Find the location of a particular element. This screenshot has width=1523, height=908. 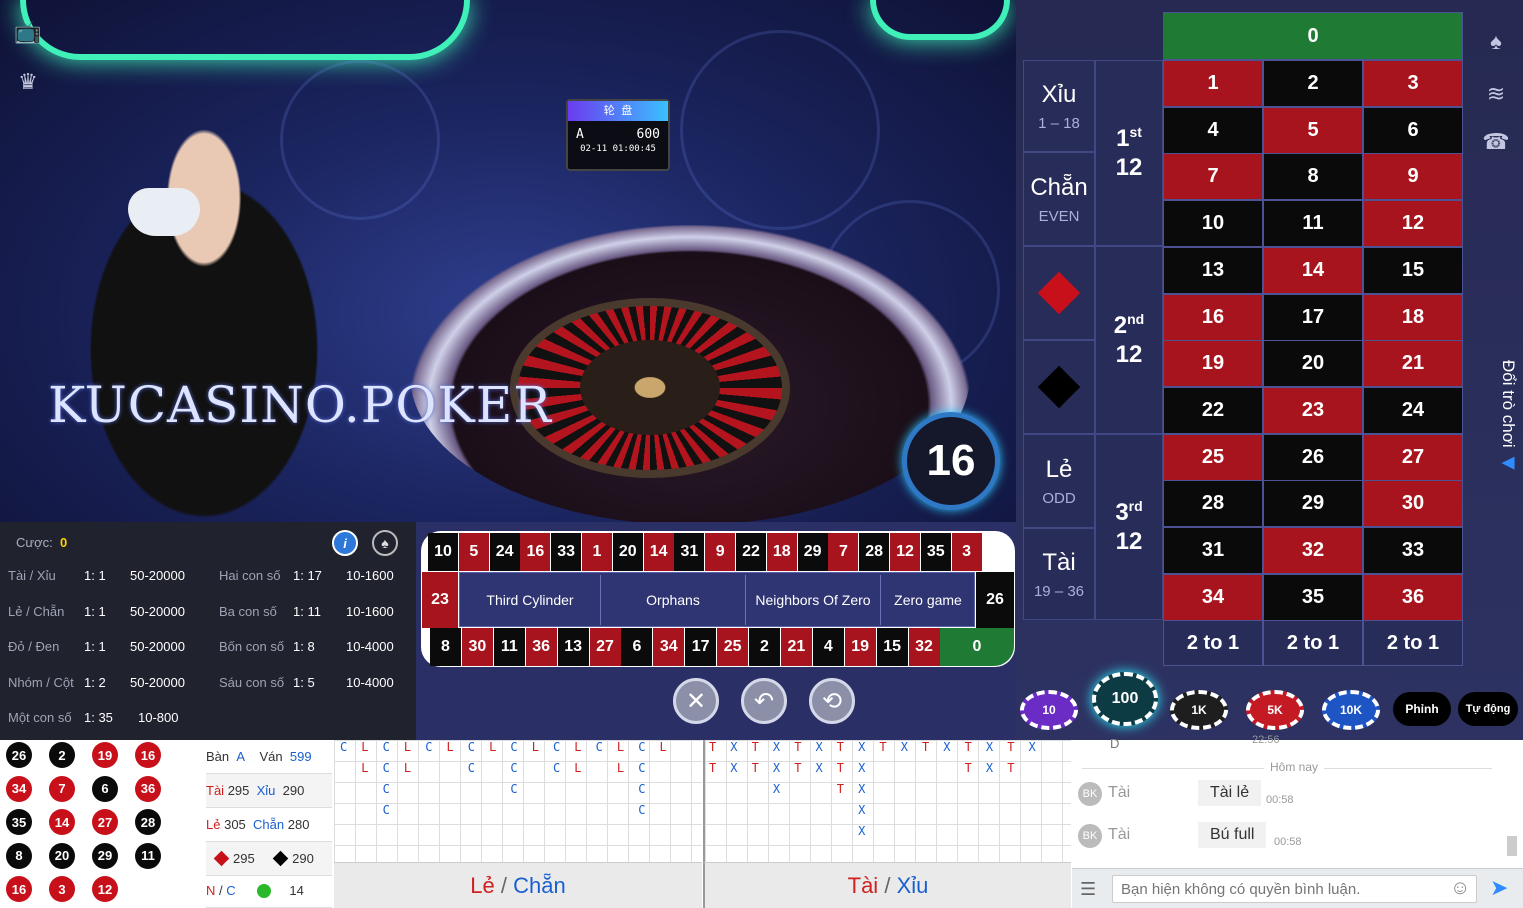

race-number: 1 is located at coordinates (597, 552).